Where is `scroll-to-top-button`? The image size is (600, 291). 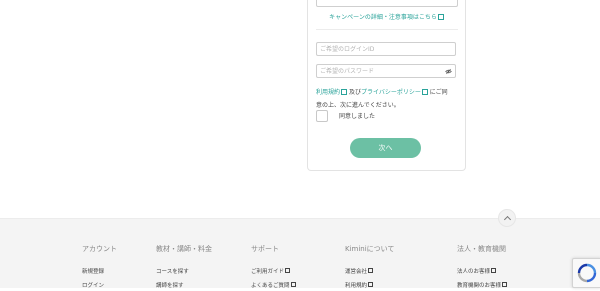 scroll-to-top-button is located at coordinates (507, 218).